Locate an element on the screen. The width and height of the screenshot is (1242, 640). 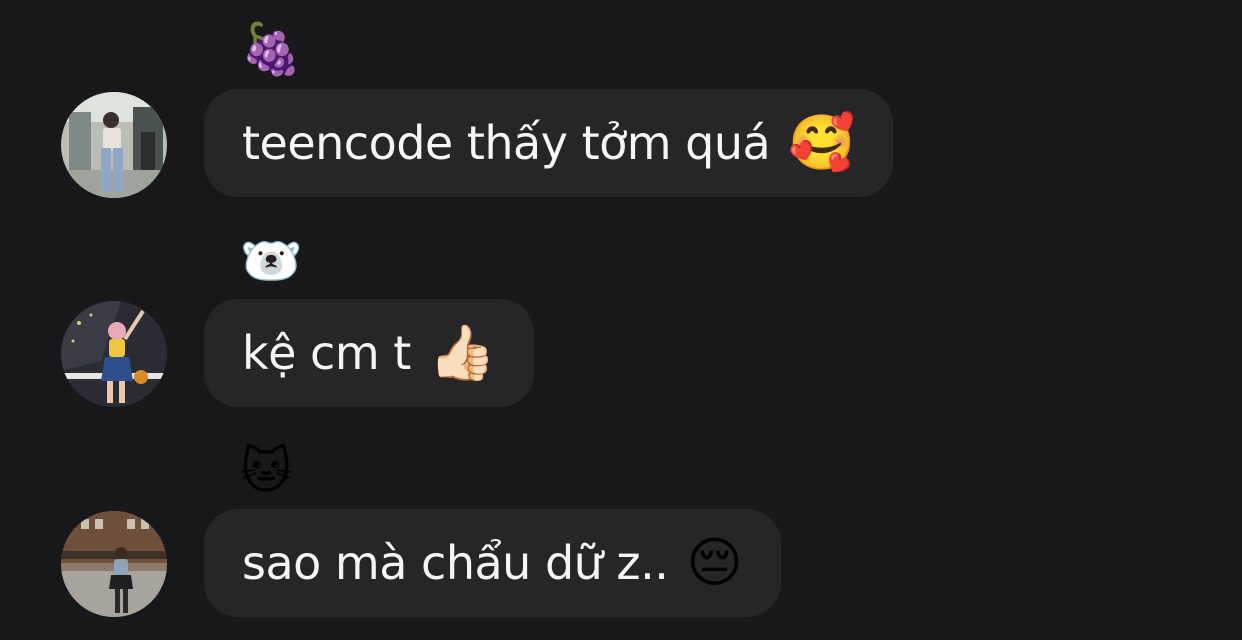
sender-nickname-emoji: 🍇 is located at coordinates (271, 49).